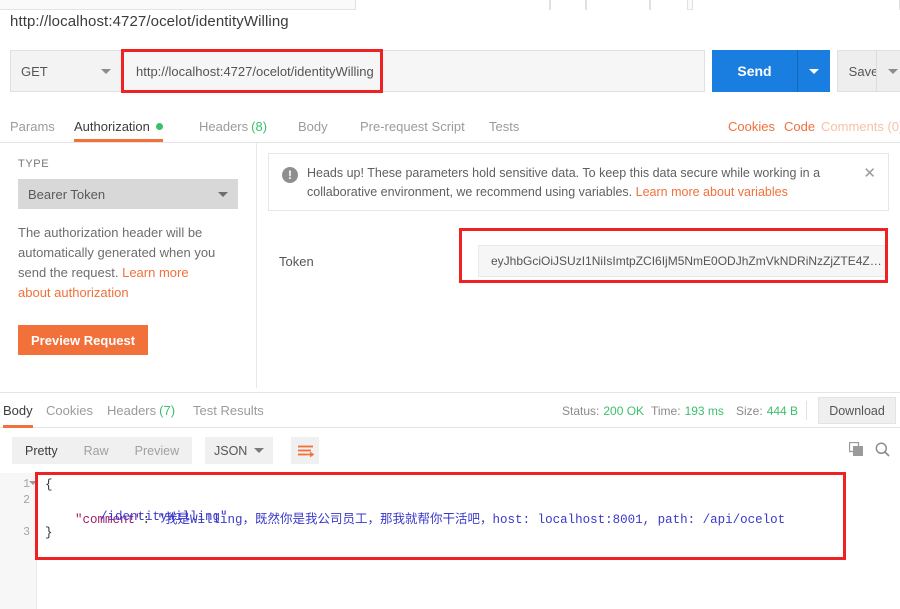 The height and width of the screenshot is (609, 900). Describe the element at coordinates (869, 173) in the screenshot. I see `close-icon: ✕` at that location.